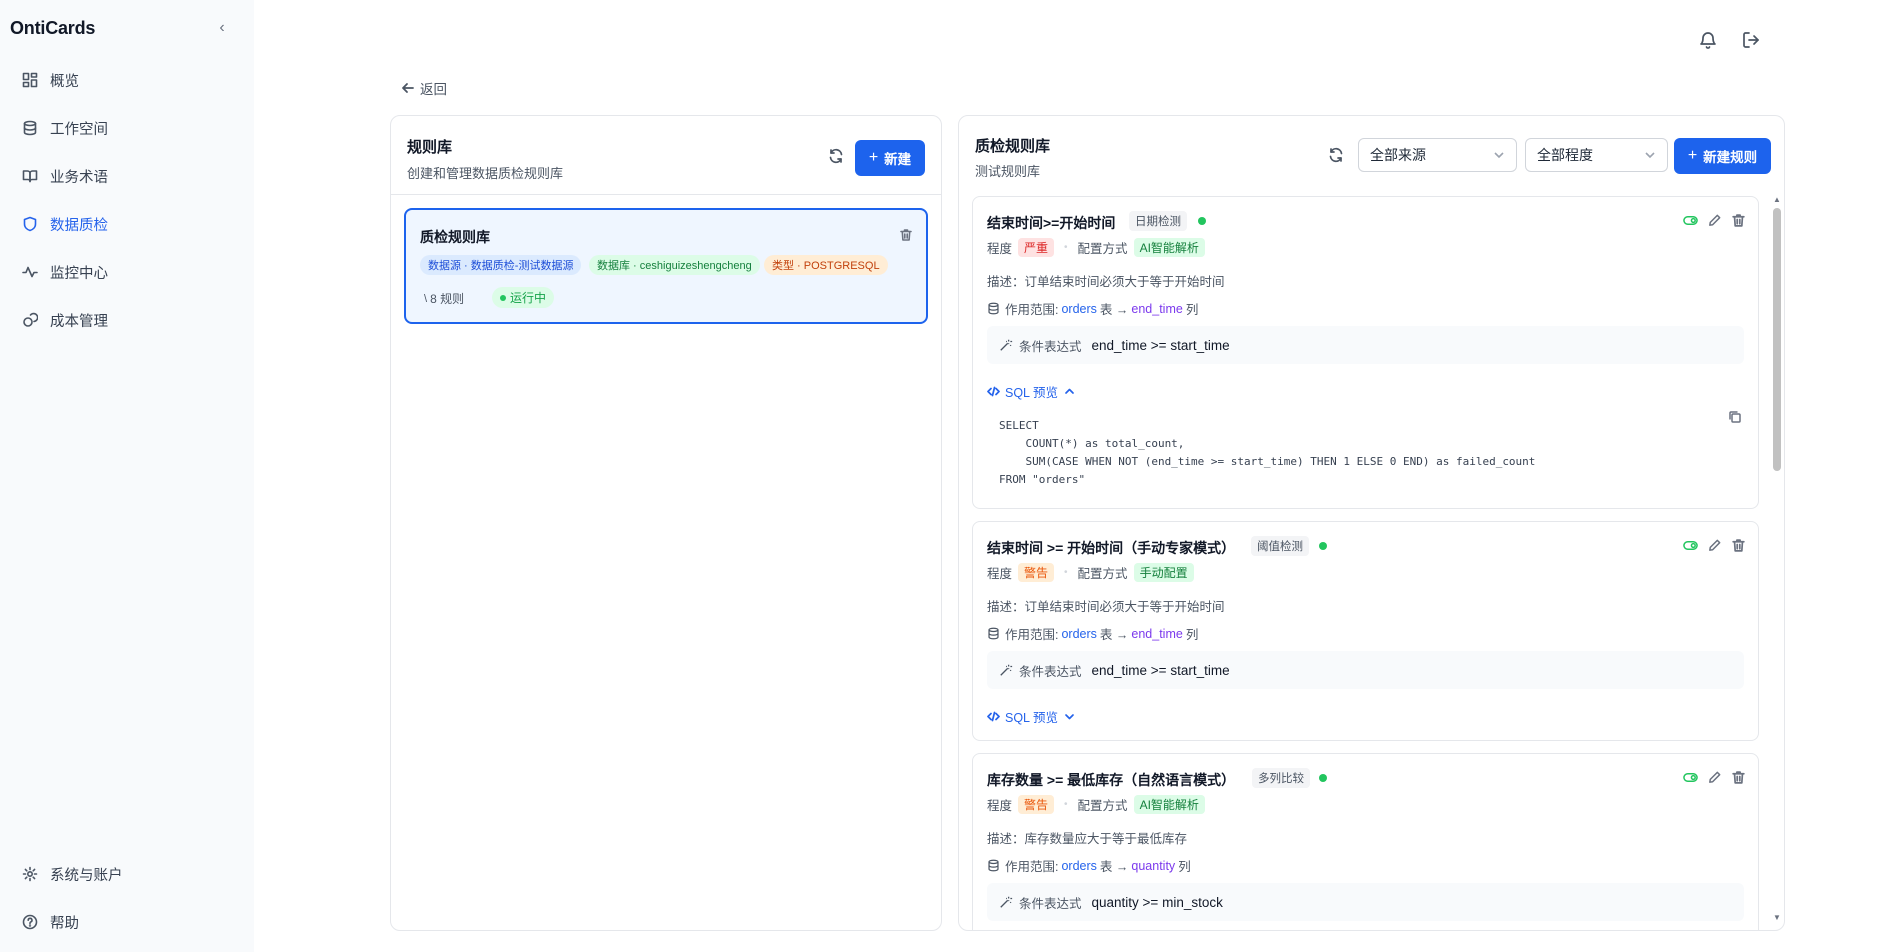 The image size is (1900, 952). I want to click on status-label: 运行中, so click(528, 298).